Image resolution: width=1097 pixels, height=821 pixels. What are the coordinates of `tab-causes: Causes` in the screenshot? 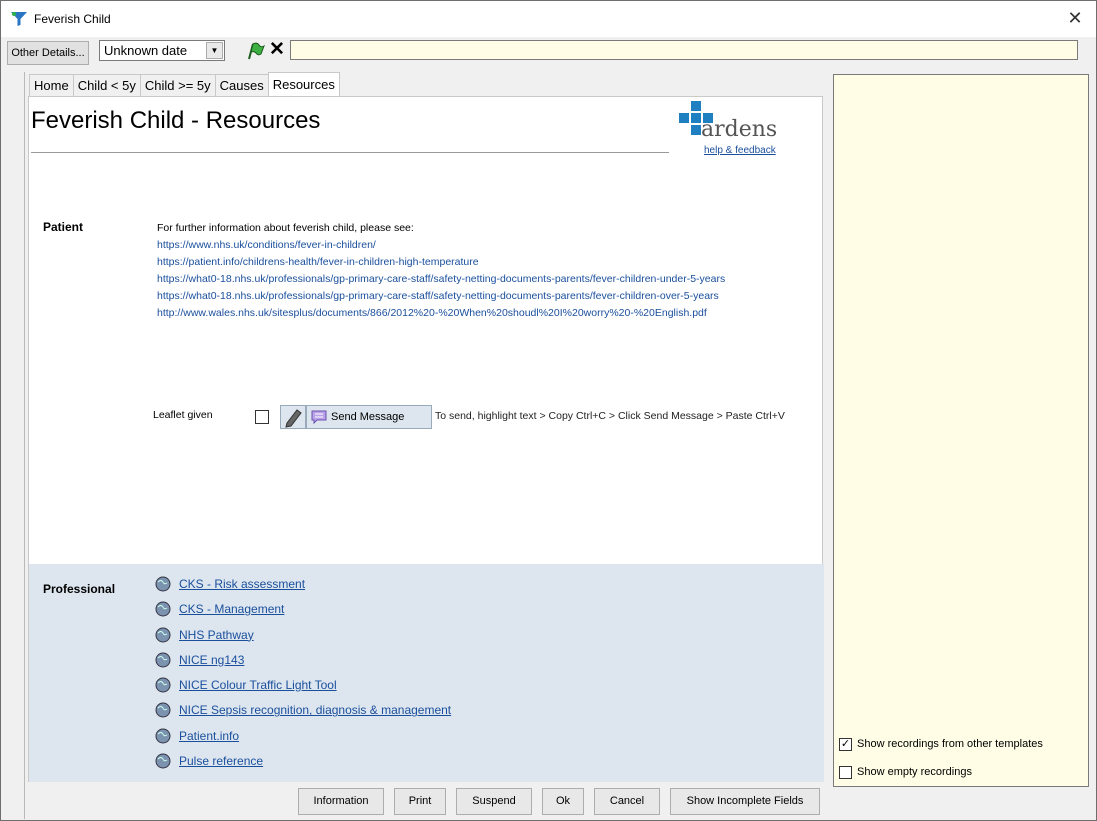 It's located at (241, 85).